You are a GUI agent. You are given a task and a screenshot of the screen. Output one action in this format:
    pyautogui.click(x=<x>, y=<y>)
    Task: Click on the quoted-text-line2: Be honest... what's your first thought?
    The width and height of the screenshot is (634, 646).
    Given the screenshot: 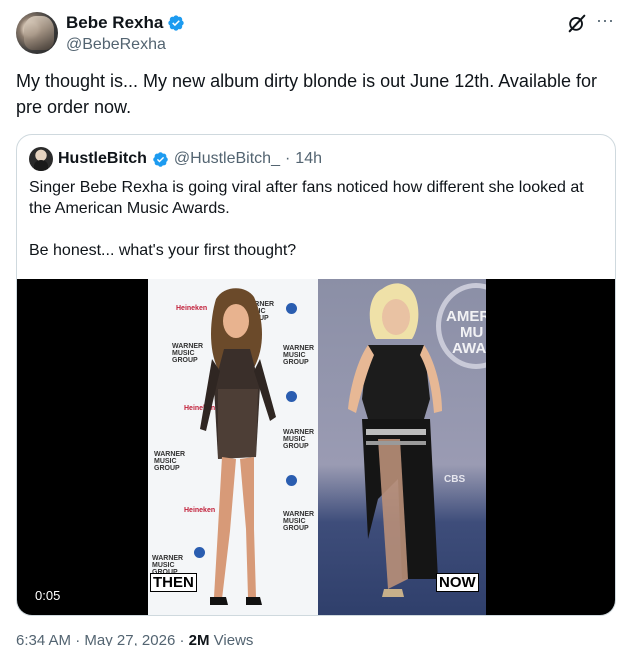 What is the action you would take?
    pyautogui.click(x=163, y=250)
    